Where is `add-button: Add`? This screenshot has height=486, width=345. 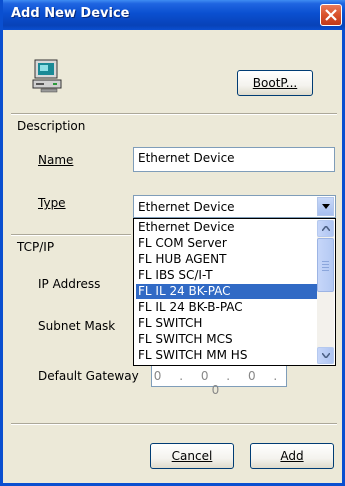 add-button: Add is located at coordinates (292, 456).